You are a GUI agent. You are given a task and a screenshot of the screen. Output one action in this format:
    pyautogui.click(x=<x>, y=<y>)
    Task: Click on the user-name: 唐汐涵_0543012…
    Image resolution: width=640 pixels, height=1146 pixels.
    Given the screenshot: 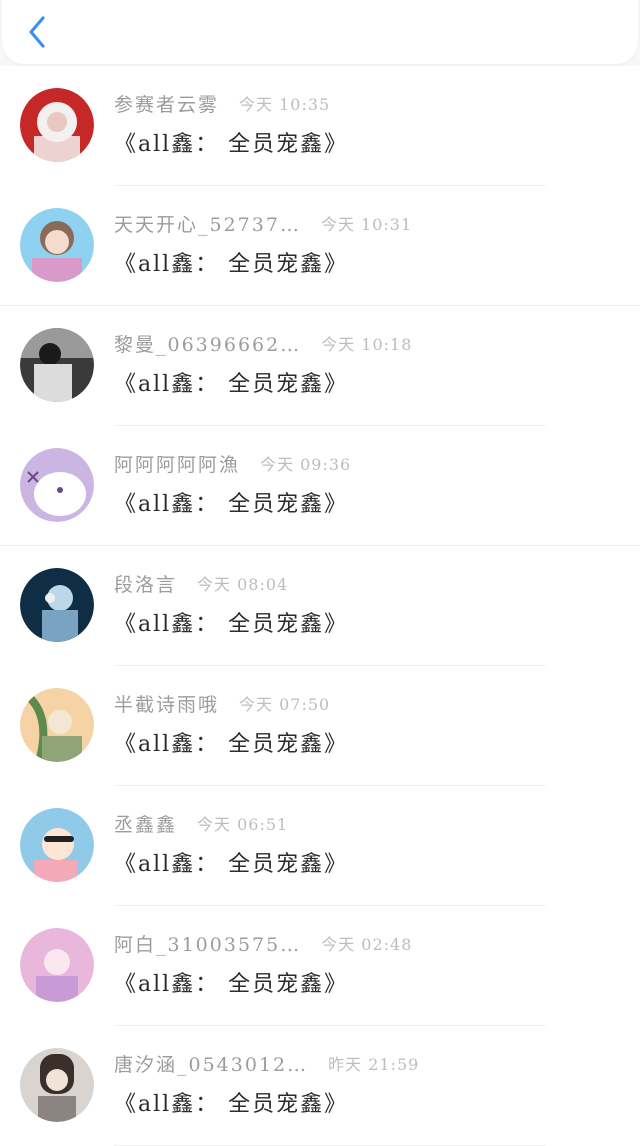 What is the action you would take?
    pyautogui.click(x=211, y=1063)
    